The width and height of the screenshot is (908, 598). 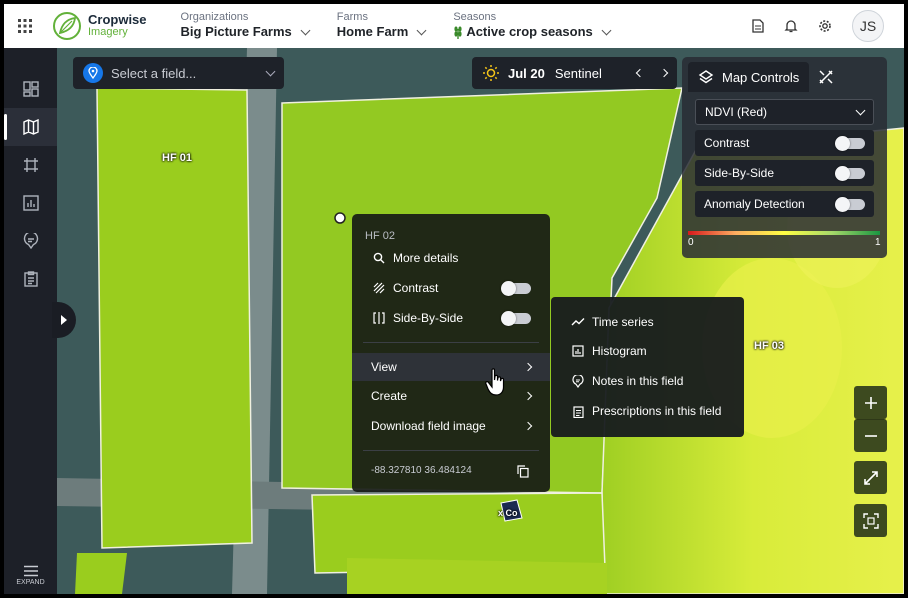 What do you see at coordinates (426, 258) in the screenshot?
I see `more-details-label: More details` at bounding box center [426, 258].